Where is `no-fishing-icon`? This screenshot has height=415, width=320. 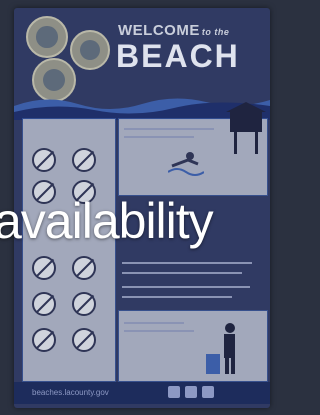 no-fishing-icon is located at coordinates (84, 304).